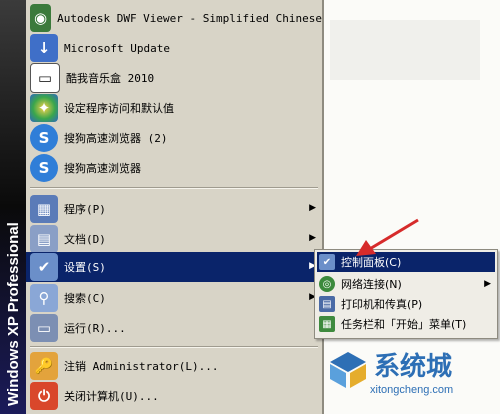  What do you see at coordinates (110, 78) in the screenshot?
I see `menu-item-label: 酷我音乐盒 2010` at bounding box center [110, 78].